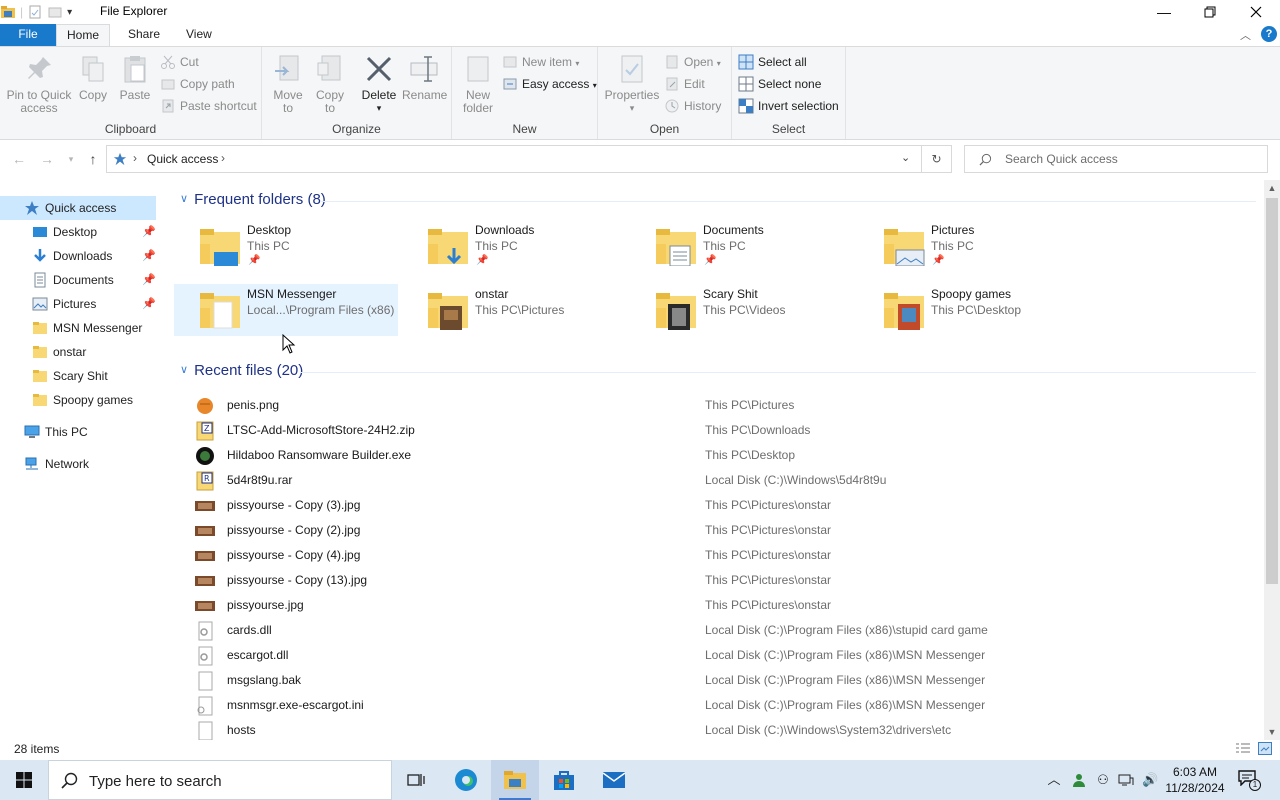  I want to click on mail-button, so click(614, 780).